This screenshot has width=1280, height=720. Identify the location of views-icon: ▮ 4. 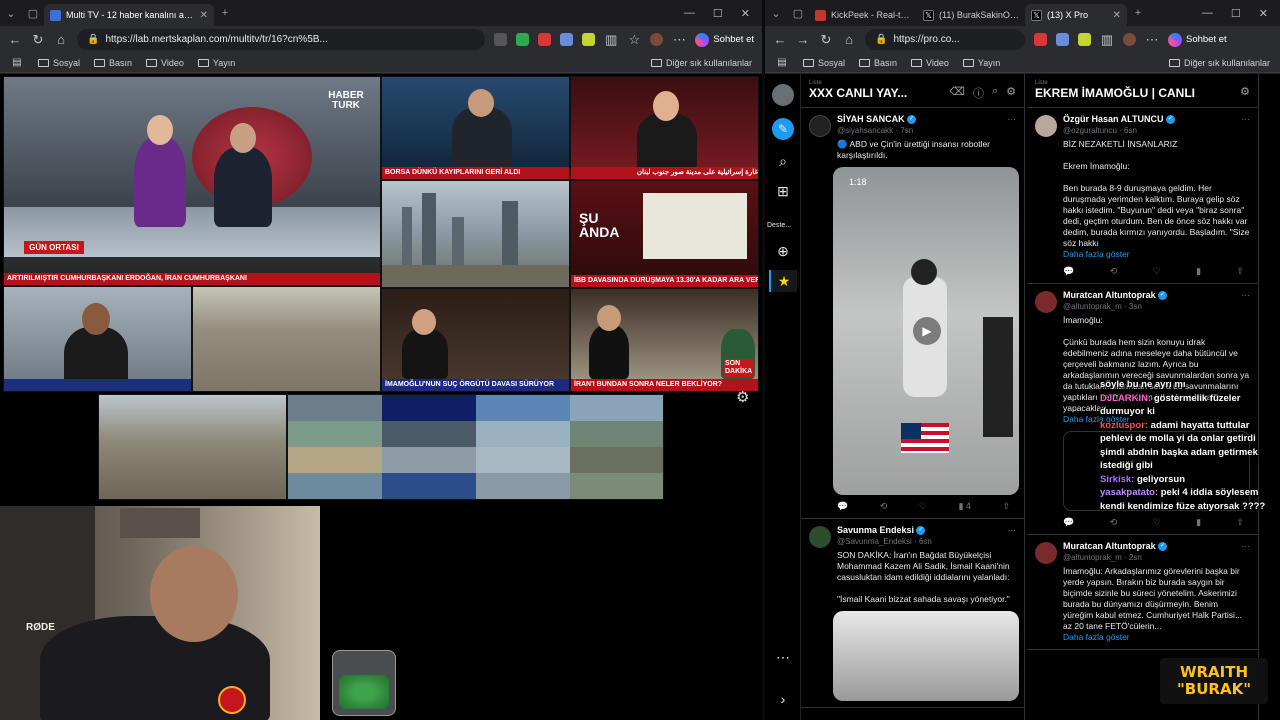
(964, 506).